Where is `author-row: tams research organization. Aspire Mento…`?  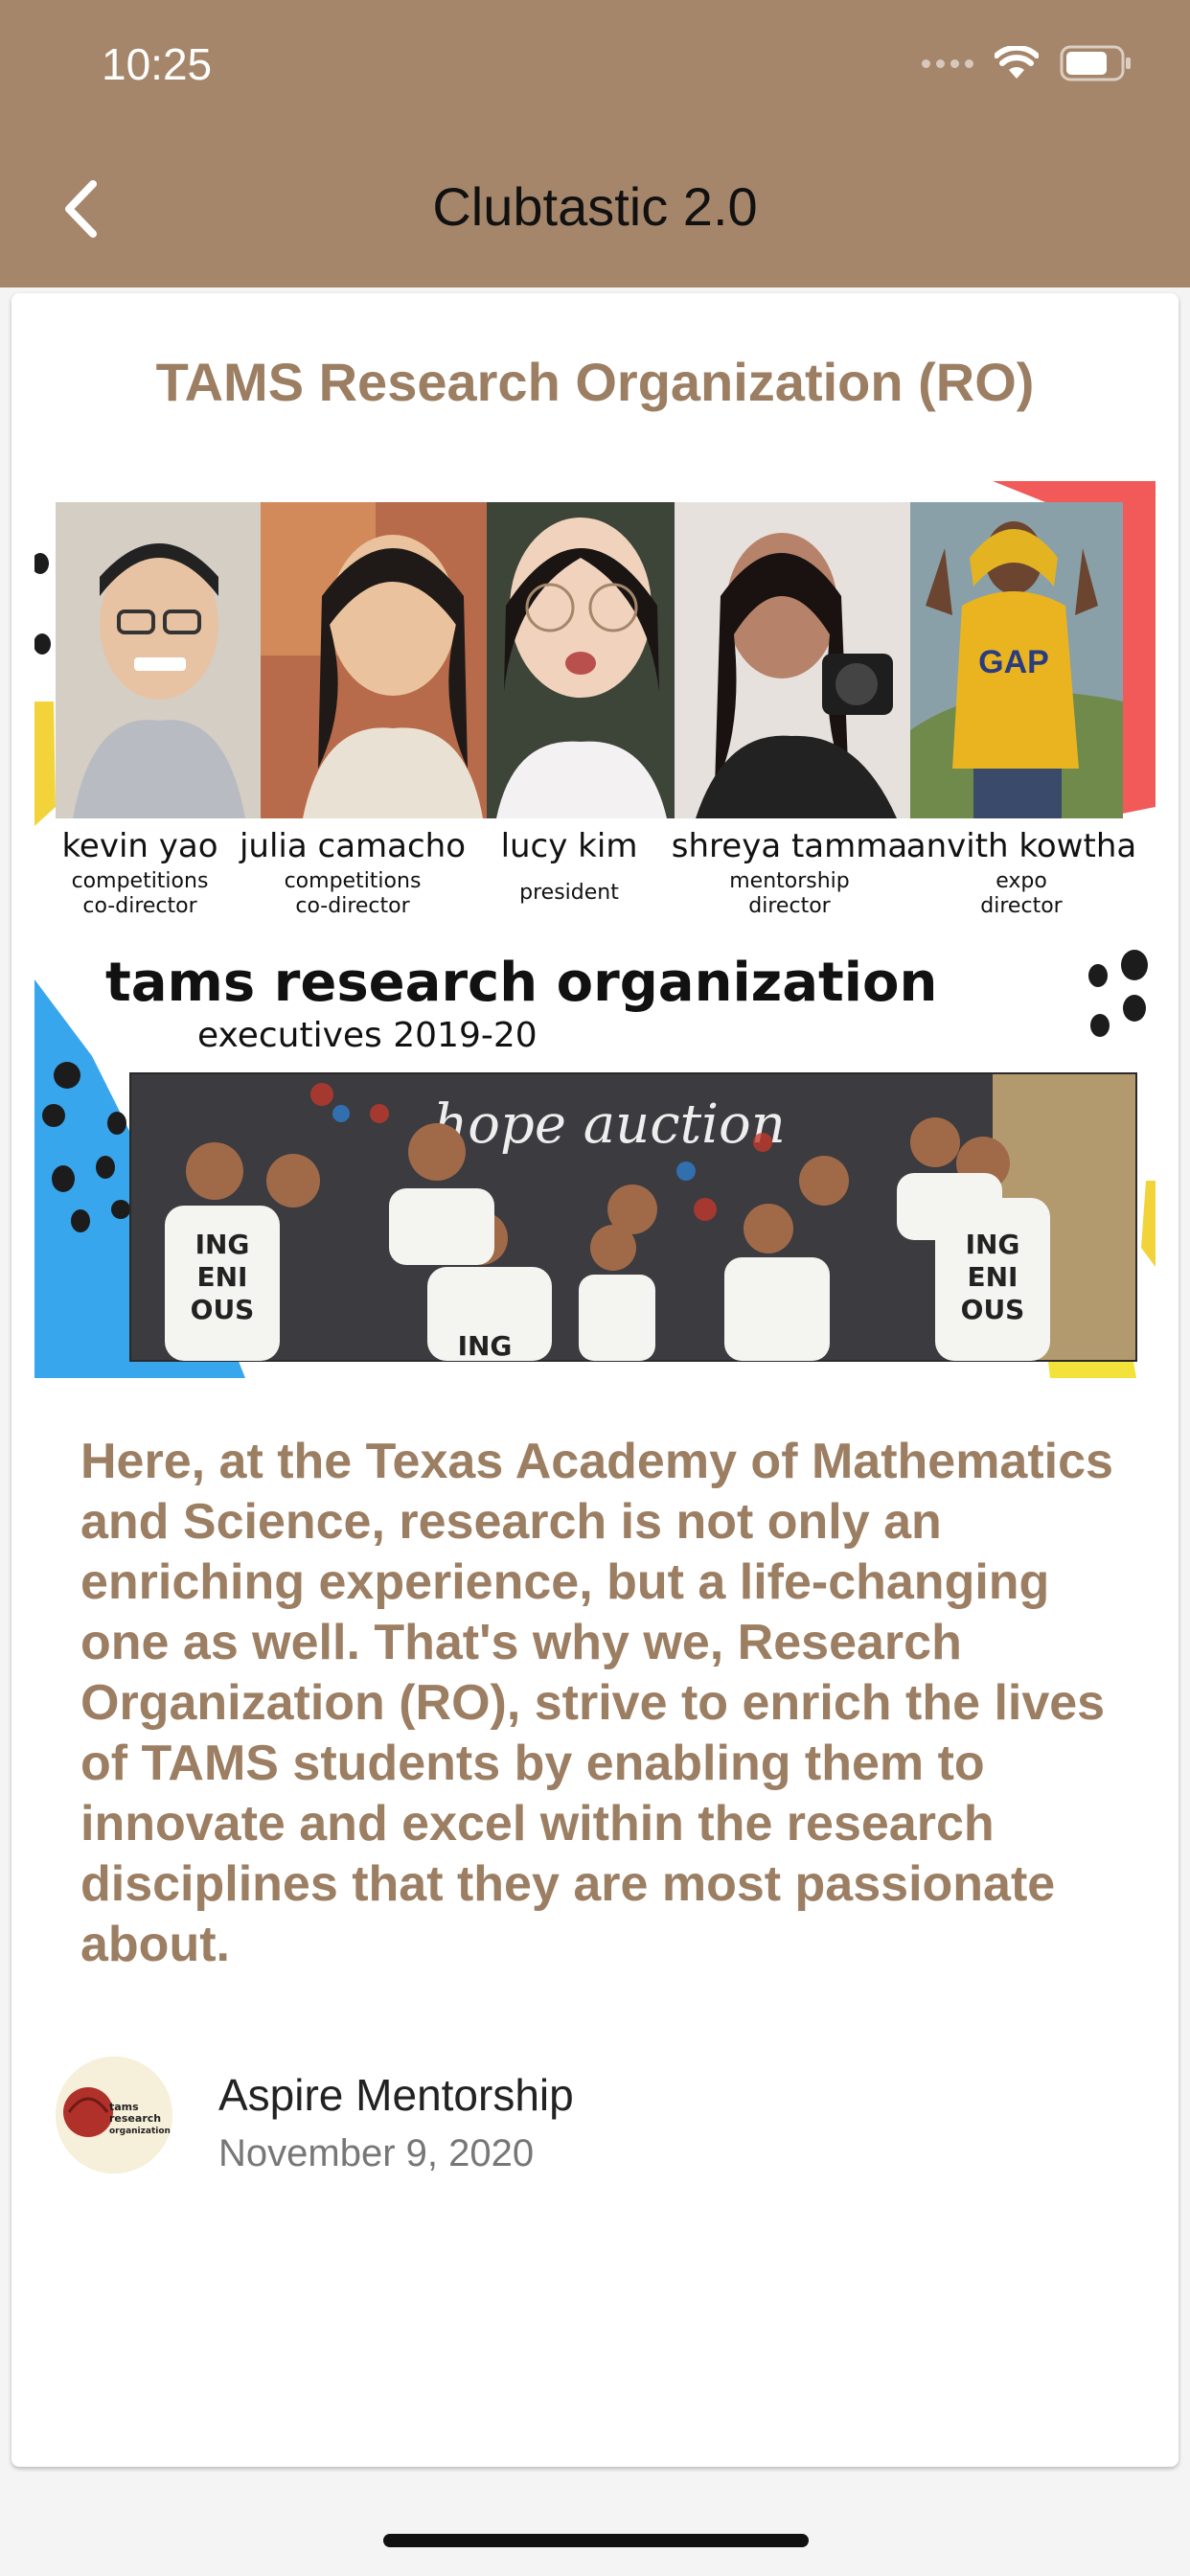 author-row: tams research organization. Aspire Mento… is located at coordinates (583, 2119).